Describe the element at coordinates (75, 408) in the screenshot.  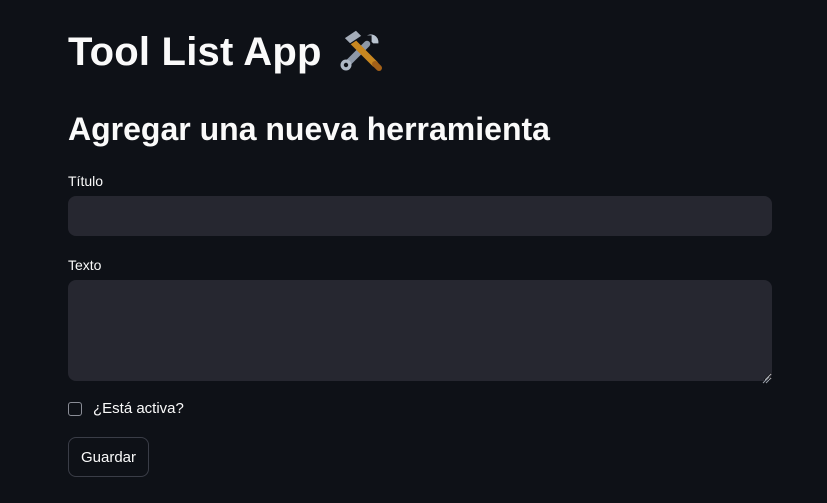
I see `activa-checkbox` at that location.